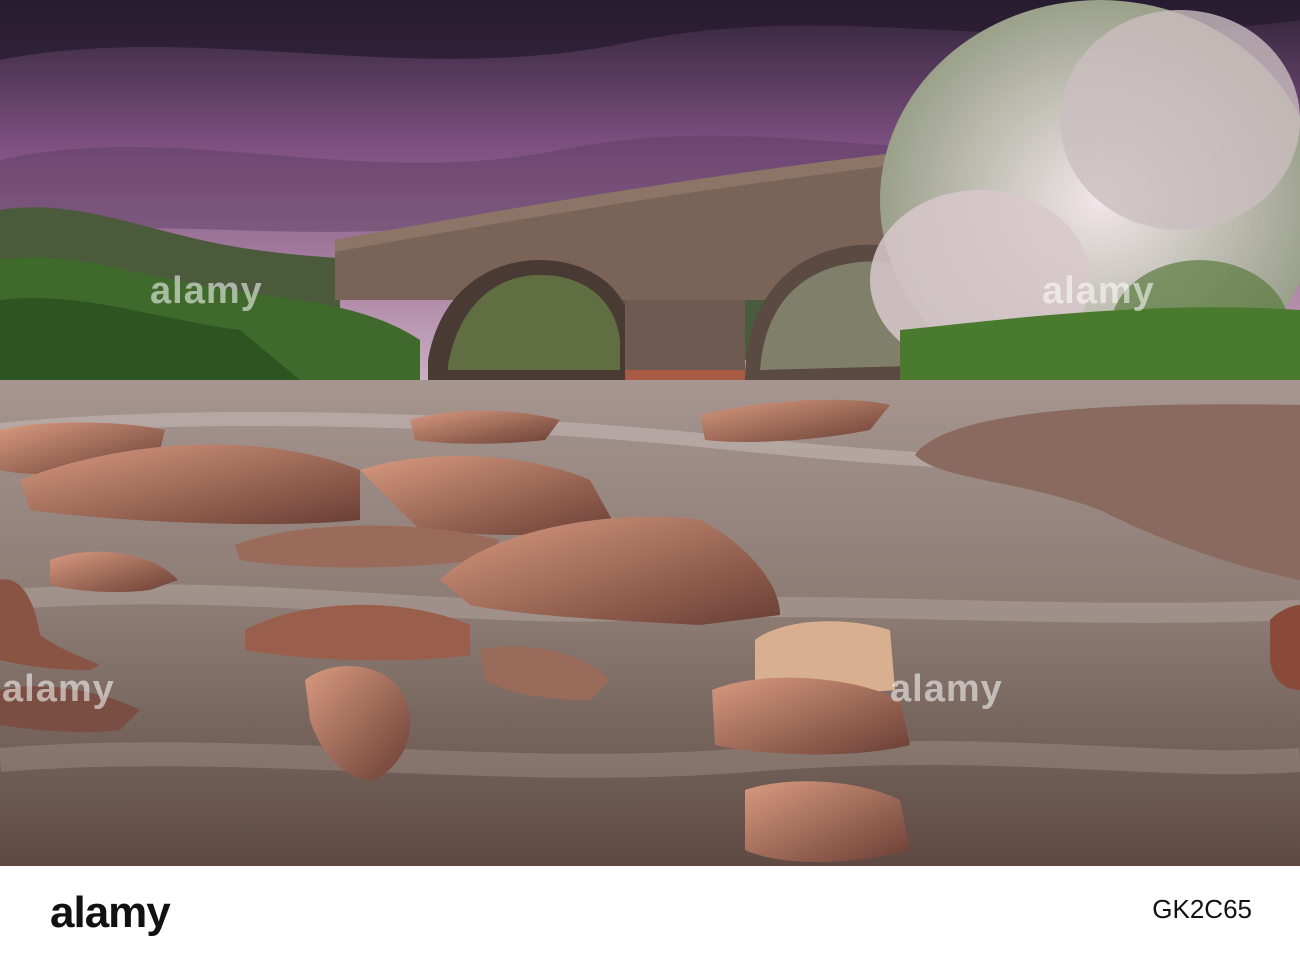 The image size is (1300, 956). Describe the element at coordinates (1202, 909) in the screenshot. I see `image-id: GK2C65` at that location.